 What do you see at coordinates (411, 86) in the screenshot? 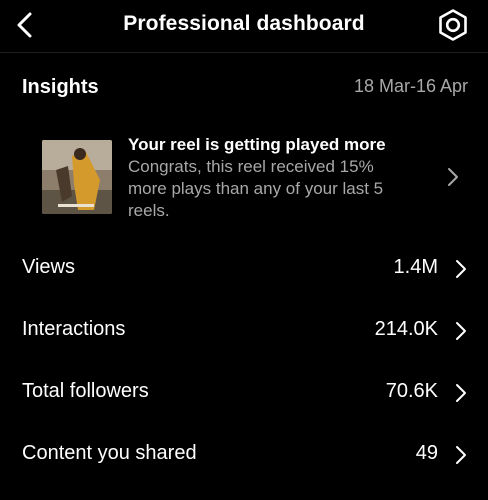
I see `date-range: 18 Mar-16 Apr` at bounding box center [411, 86].